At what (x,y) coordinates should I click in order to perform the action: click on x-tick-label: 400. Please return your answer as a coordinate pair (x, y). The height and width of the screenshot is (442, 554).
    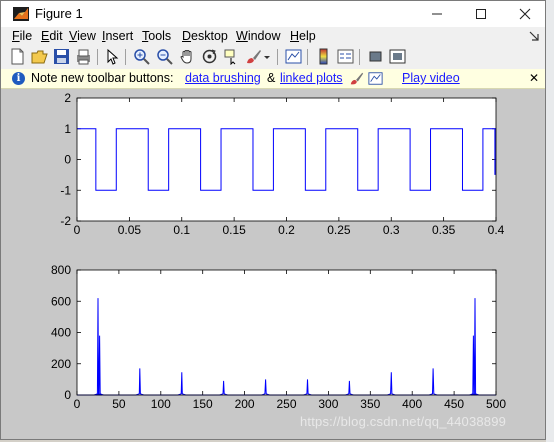
    Looking at the image, I should click on (412, 404).